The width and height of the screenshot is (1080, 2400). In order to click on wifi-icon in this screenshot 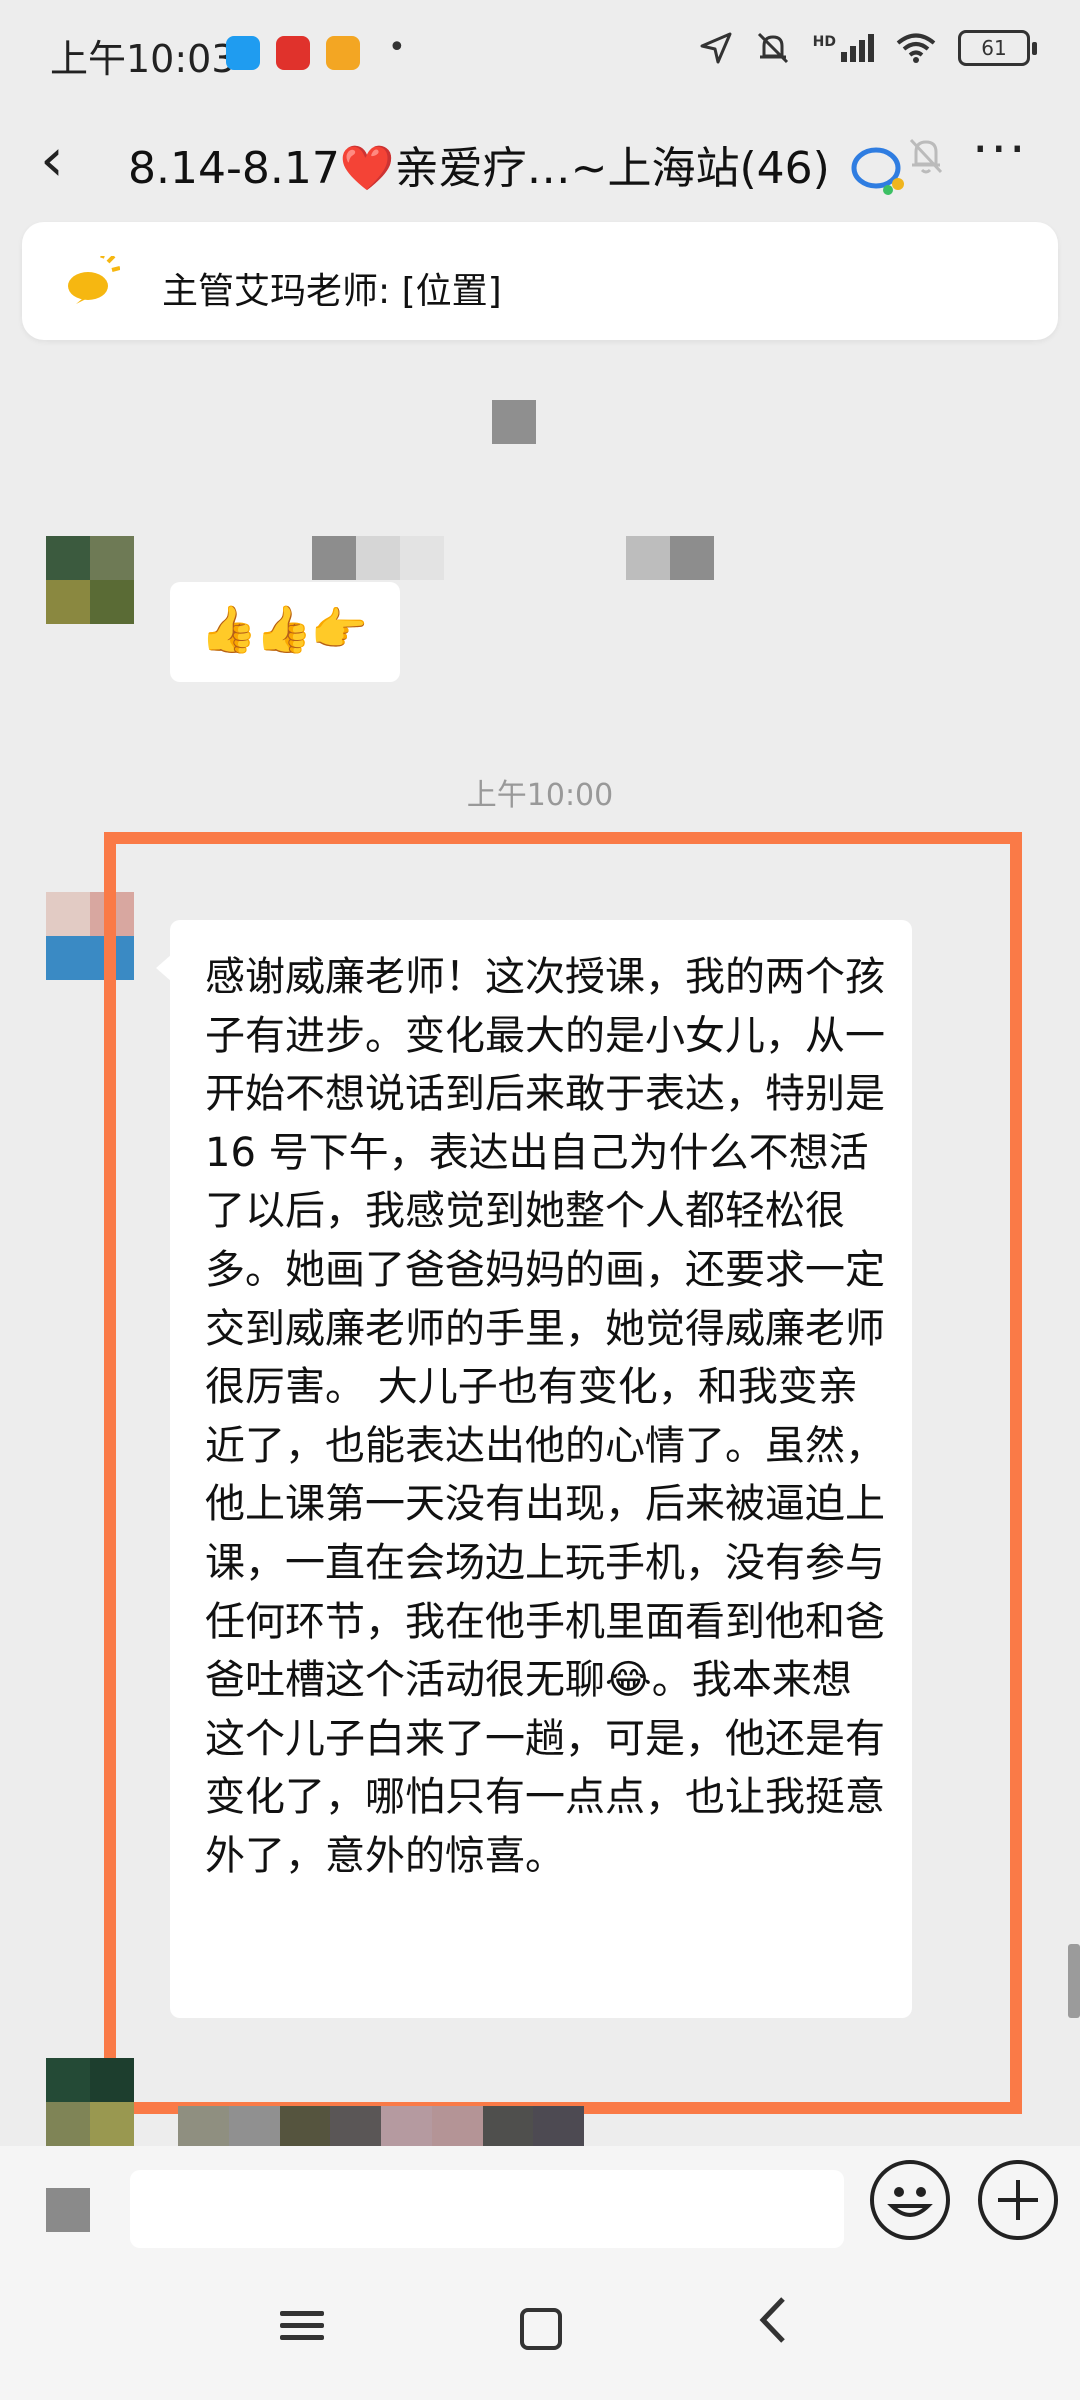, I will do `click(916, 48)`.